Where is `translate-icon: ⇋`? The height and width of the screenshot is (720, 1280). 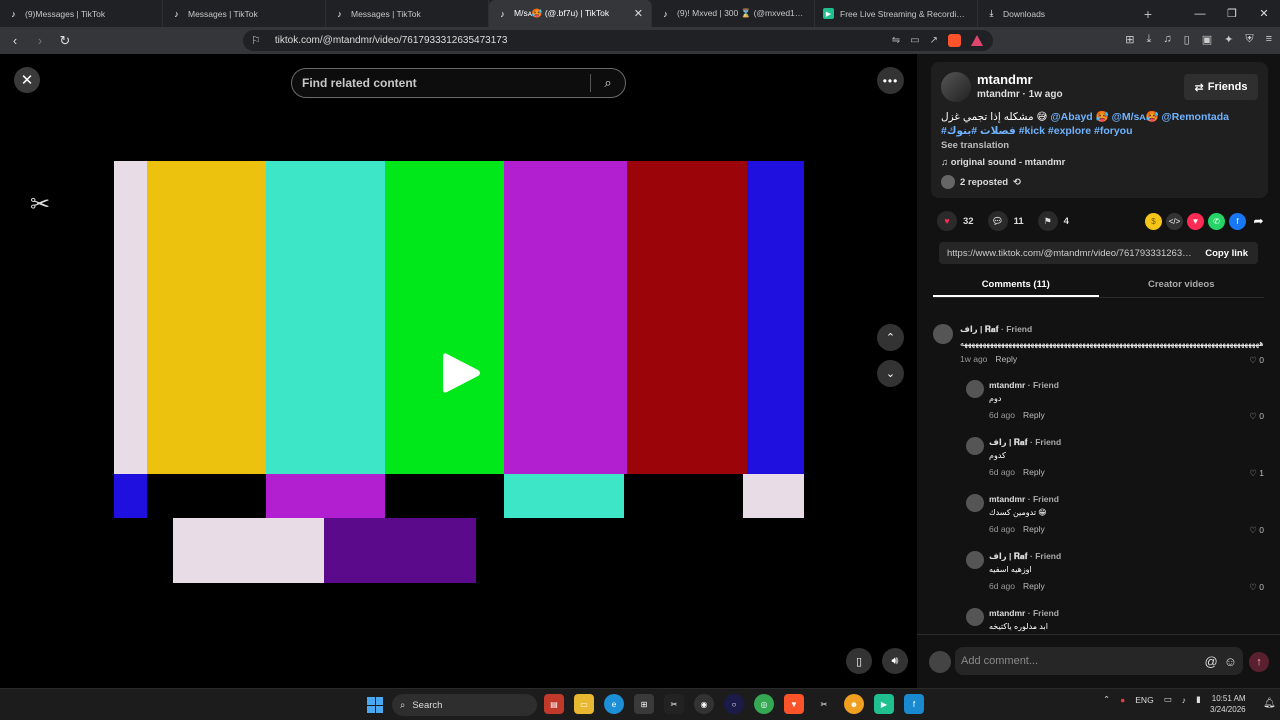 translate-icon: ⇋ is located at coordinates (896, 40).